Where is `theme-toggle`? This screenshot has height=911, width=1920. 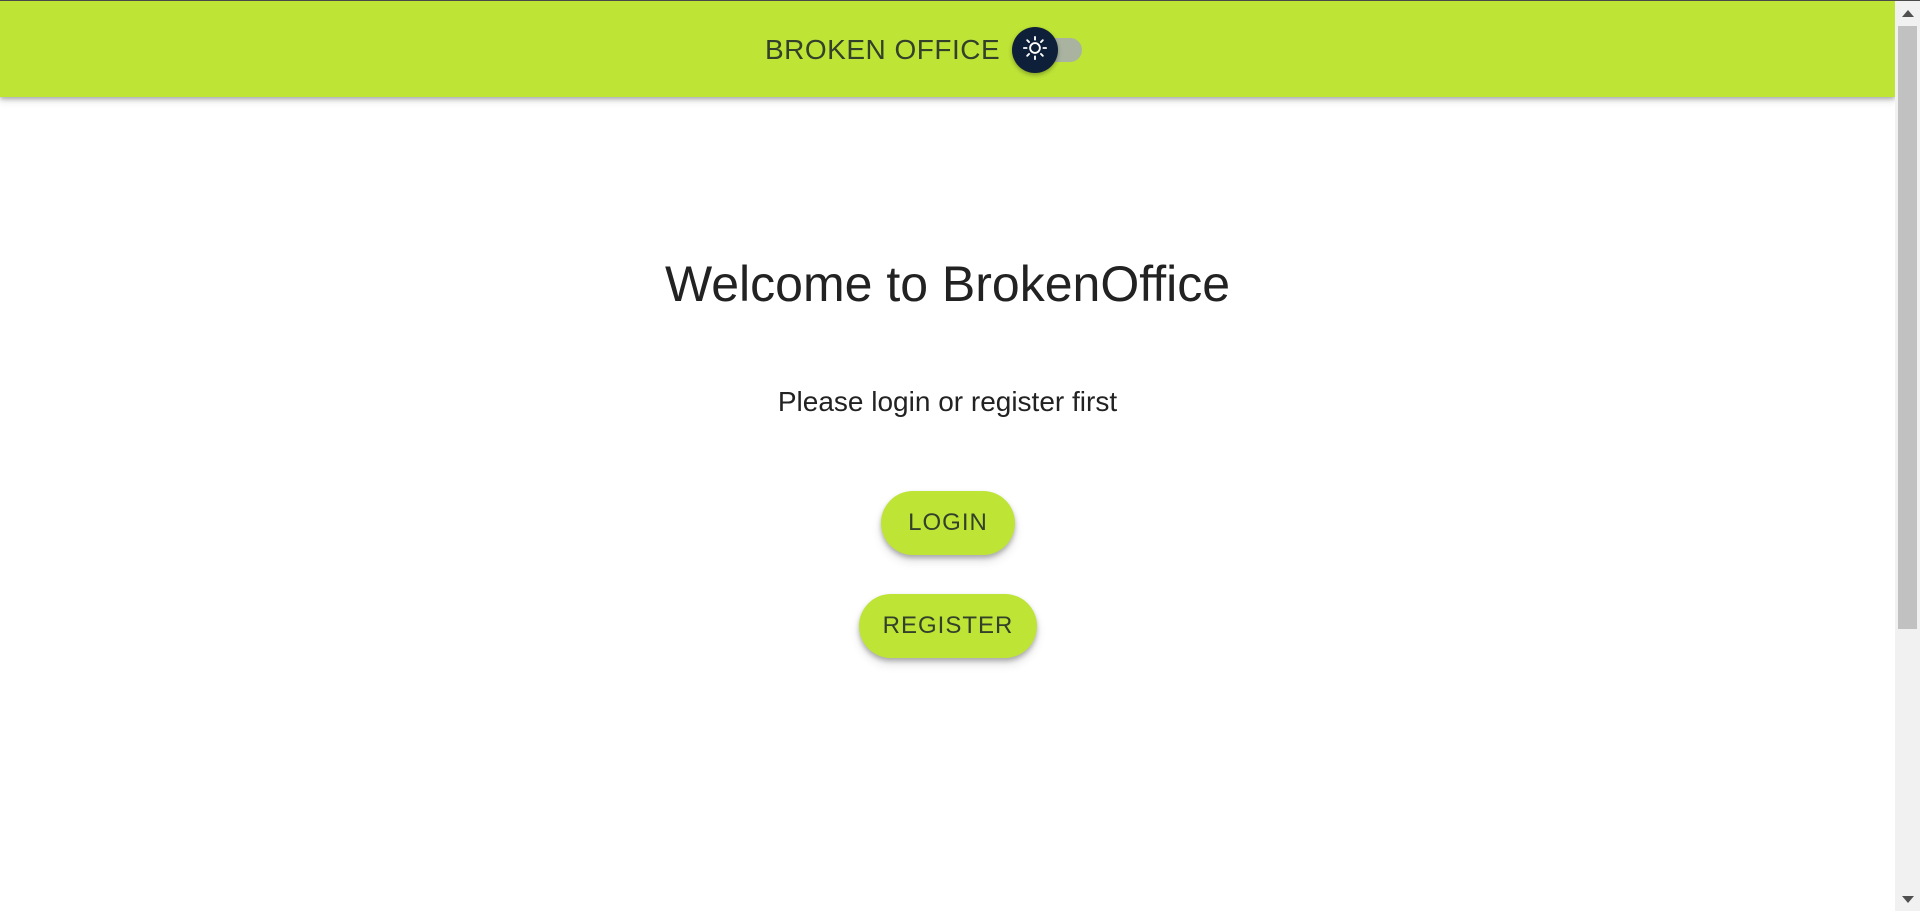 theme-toggle is located at coordinates (1049, 50).